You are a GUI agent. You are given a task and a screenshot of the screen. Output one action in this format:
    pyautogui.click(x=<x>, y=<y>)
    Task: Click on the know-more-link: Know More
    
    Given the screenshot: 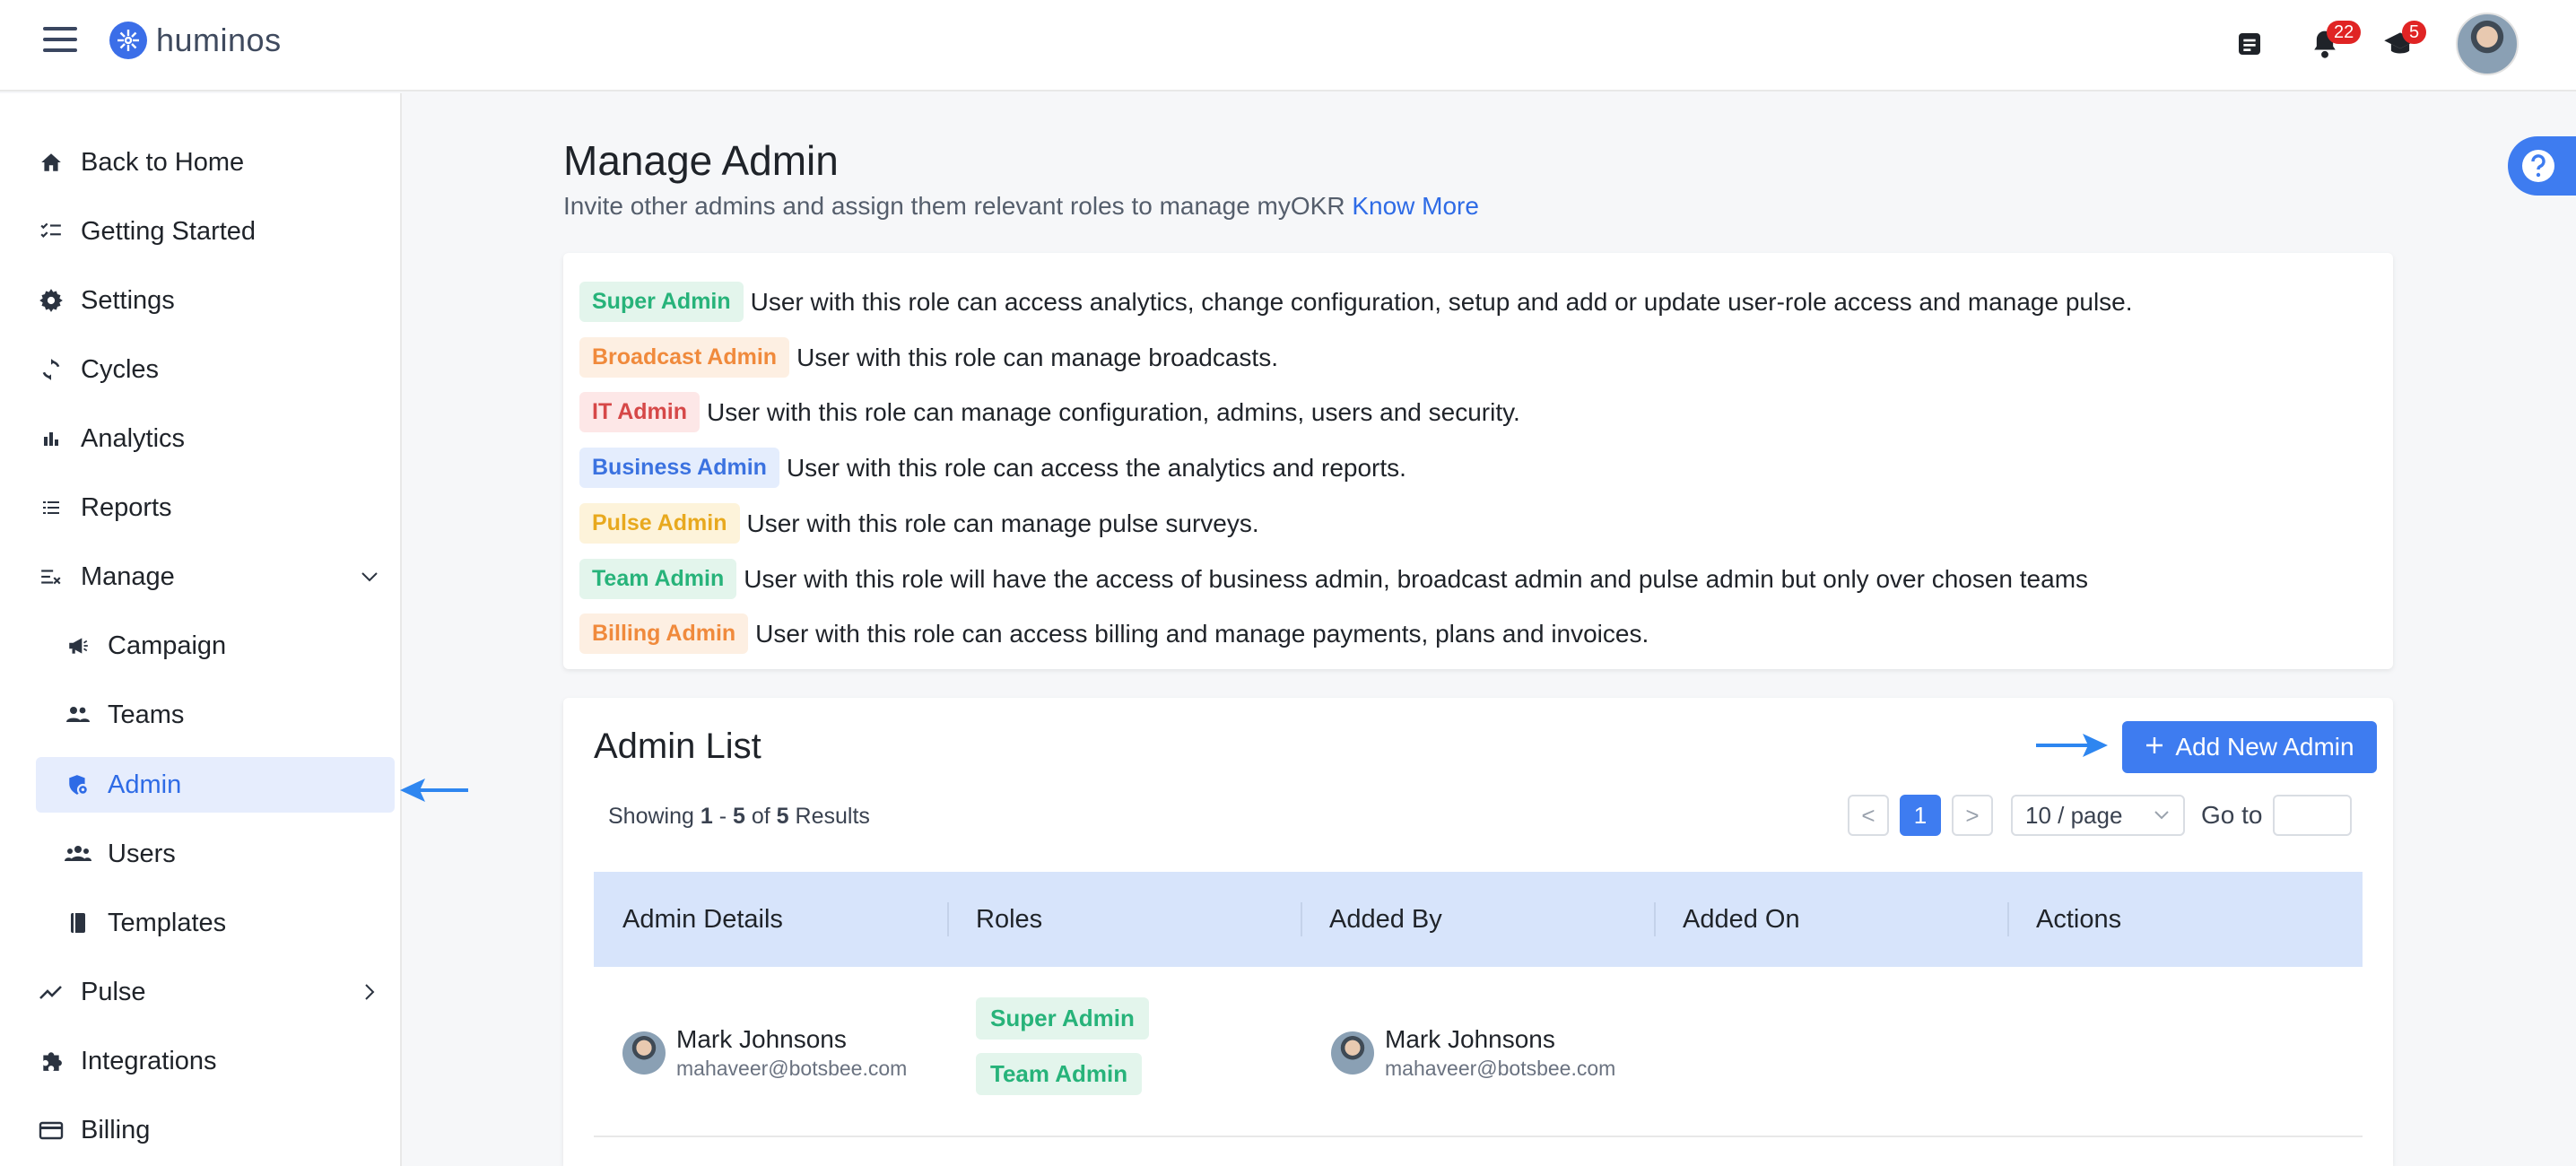 What is the action you would take?
    pyautogui.click(x=1415, y=206)
    